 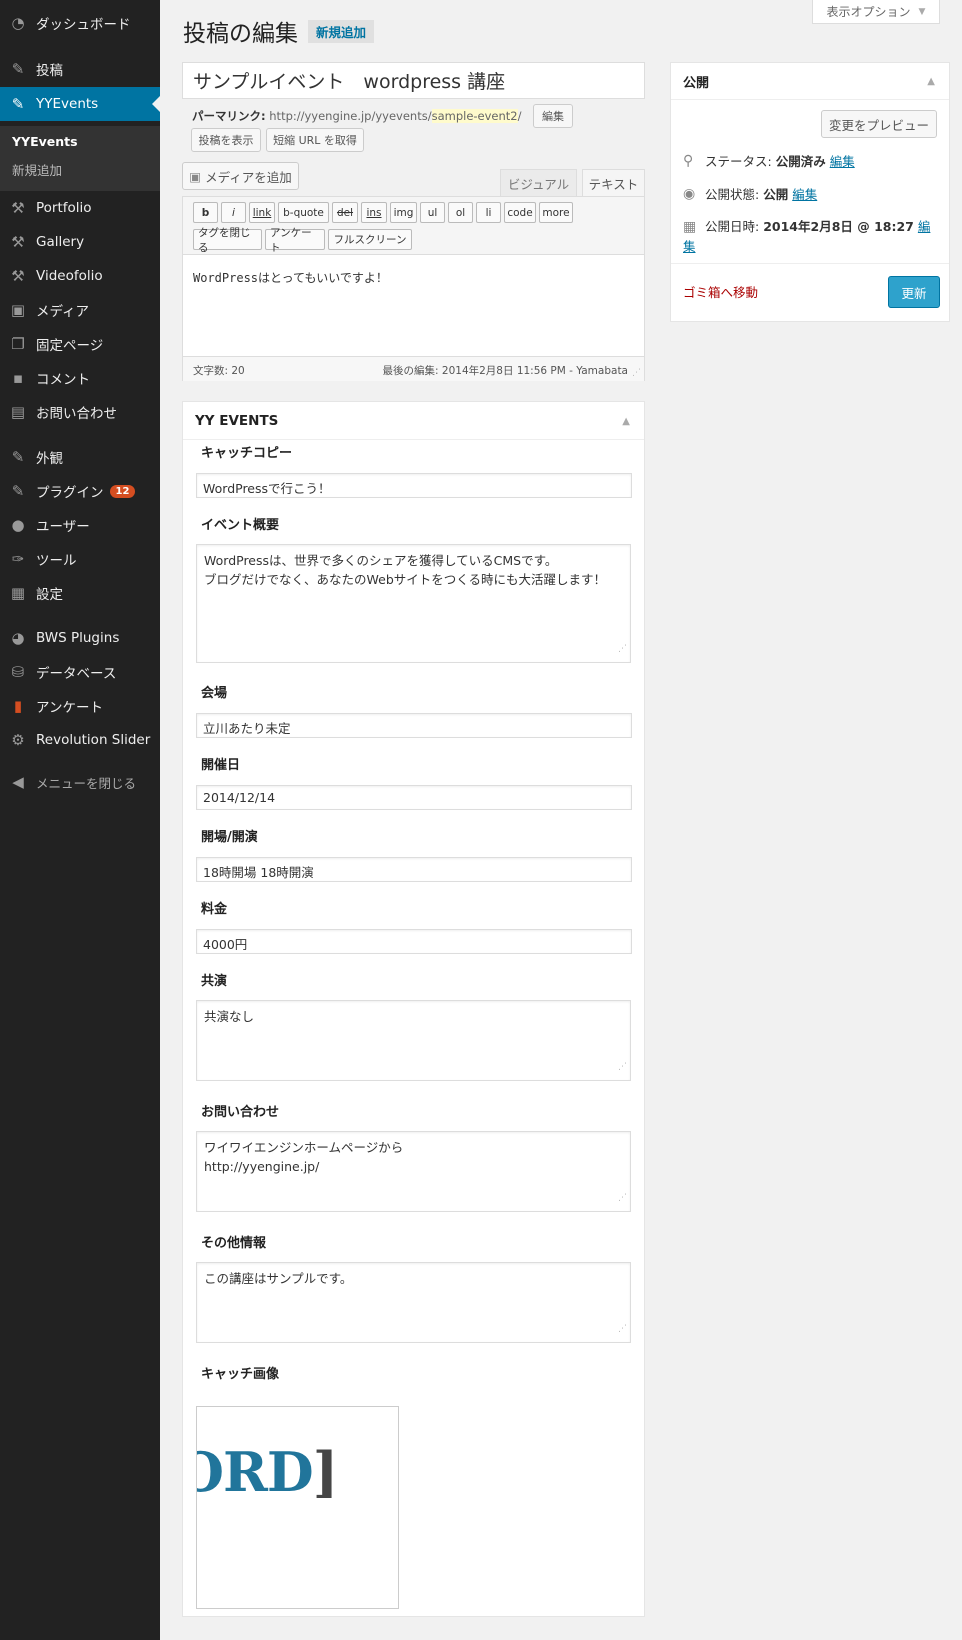 What do you see at coordinates (315, 140) in the screenshot?
I see `get-shortlink-button: 短縮 URL を取得` at bounding box center [315, 140].